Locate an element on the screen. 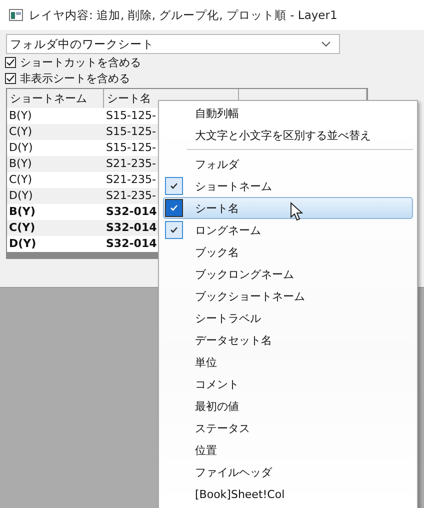 This screenshot has width=424, height=508. chevron-down-icon is located at coordinates (326, 44).